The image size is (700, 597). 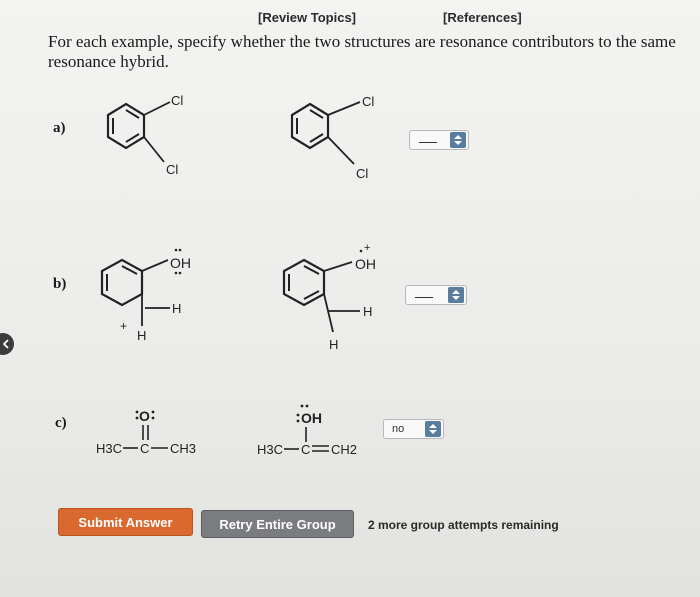 What do you see at coordinates (277, 524) in the screenshot?
I see `retry-entire-group-button: Retry Entire Group` at bounding box center [277, 524].